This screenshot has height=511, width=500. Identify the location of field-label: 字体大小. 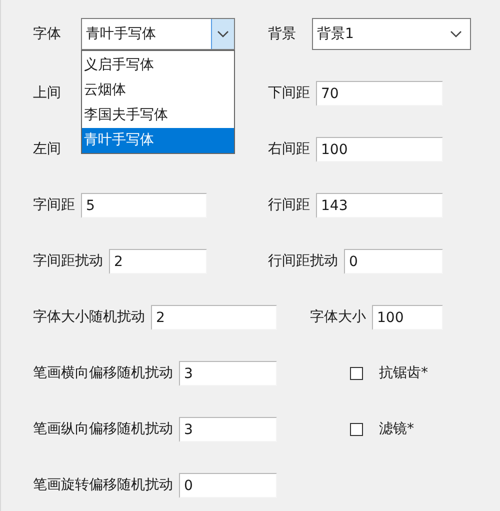
(338, 317).